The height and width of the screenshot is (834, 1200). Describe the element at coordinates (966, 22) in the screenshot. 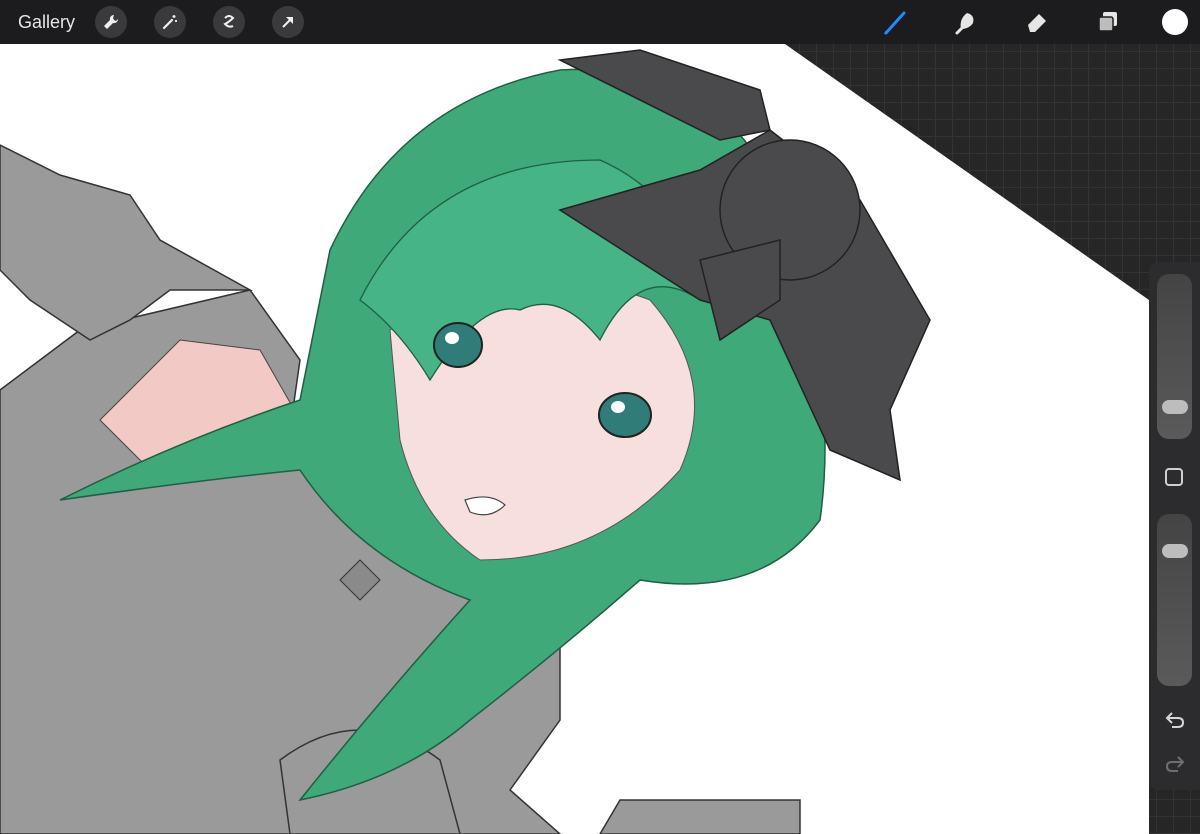

I see `smudge-icon` at that location.